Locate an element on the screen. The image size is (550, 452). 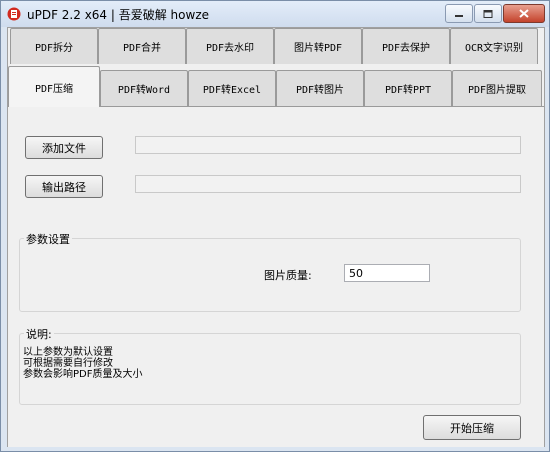
quality-label: 图片质量: is located at coordinates (288, 275).